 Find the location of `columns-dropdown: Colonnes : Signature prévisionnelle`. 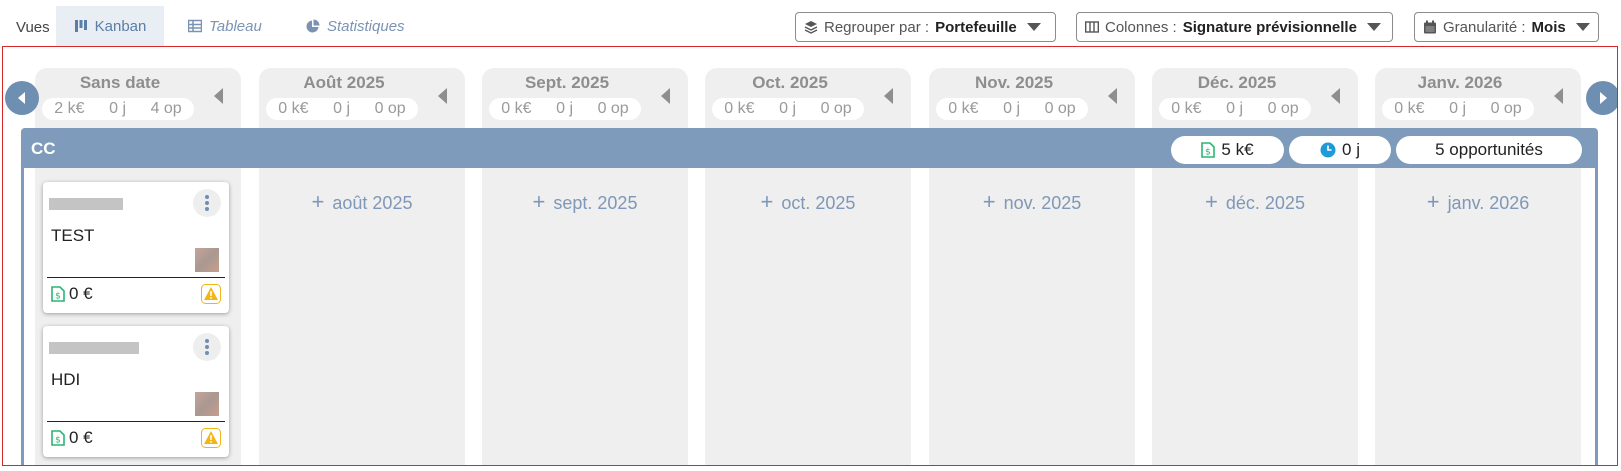

columns-dropdown: Colonnes : Signature prévisionnelle is located at coordinates (1234, 27).